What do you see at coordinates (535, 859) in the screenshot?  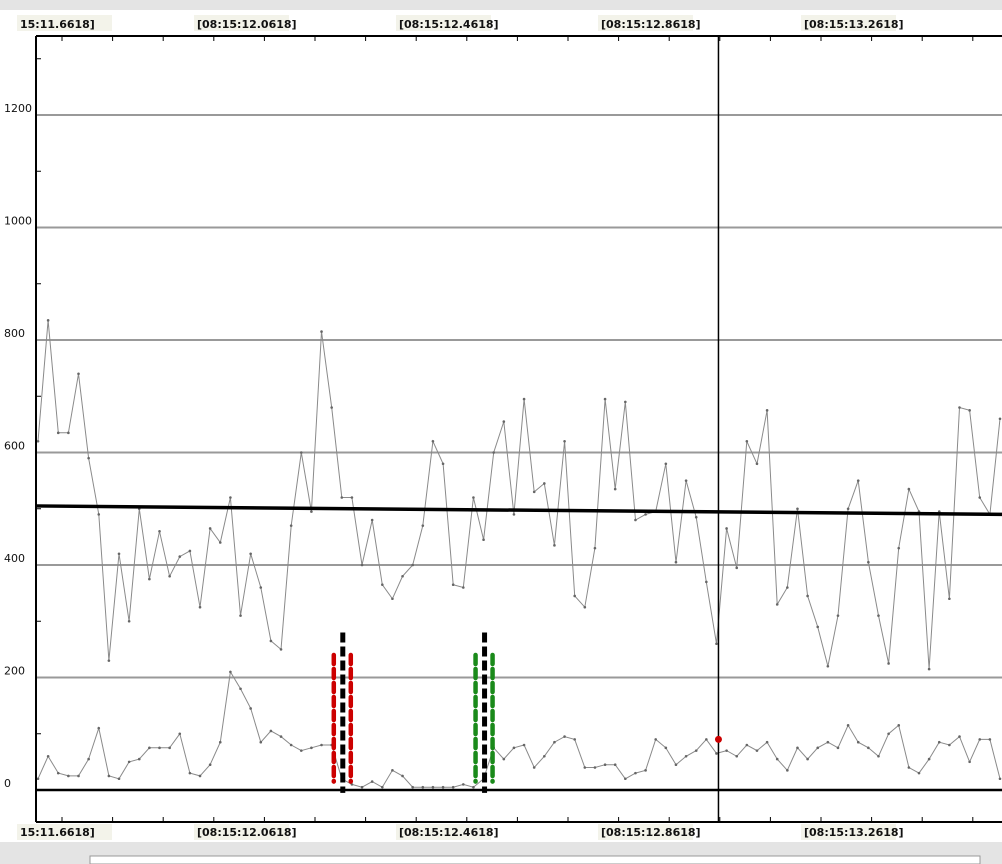 I see `bottom-scrollbar` at bounding box center [535, 859].